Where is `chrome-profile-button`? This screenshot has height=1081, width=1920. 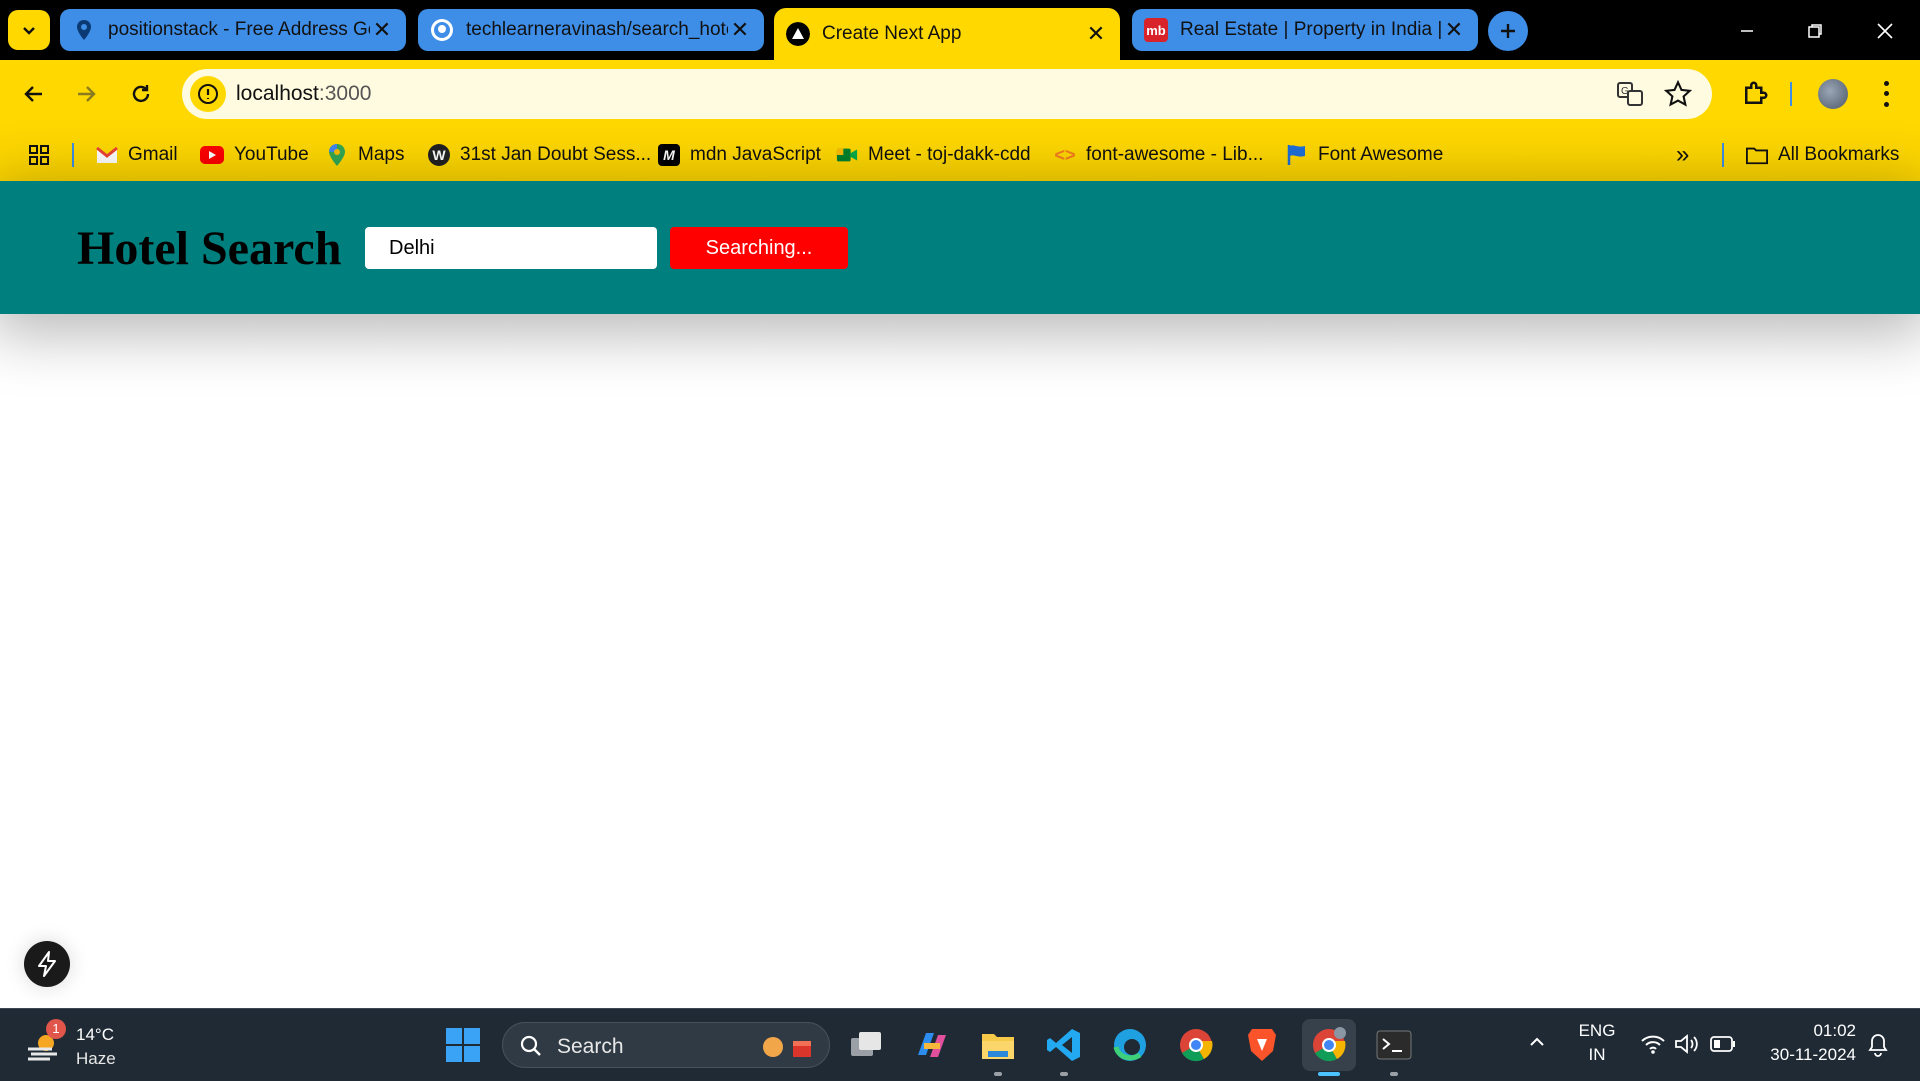 chrome-profile-button is located at coordinates (1329, 1045).